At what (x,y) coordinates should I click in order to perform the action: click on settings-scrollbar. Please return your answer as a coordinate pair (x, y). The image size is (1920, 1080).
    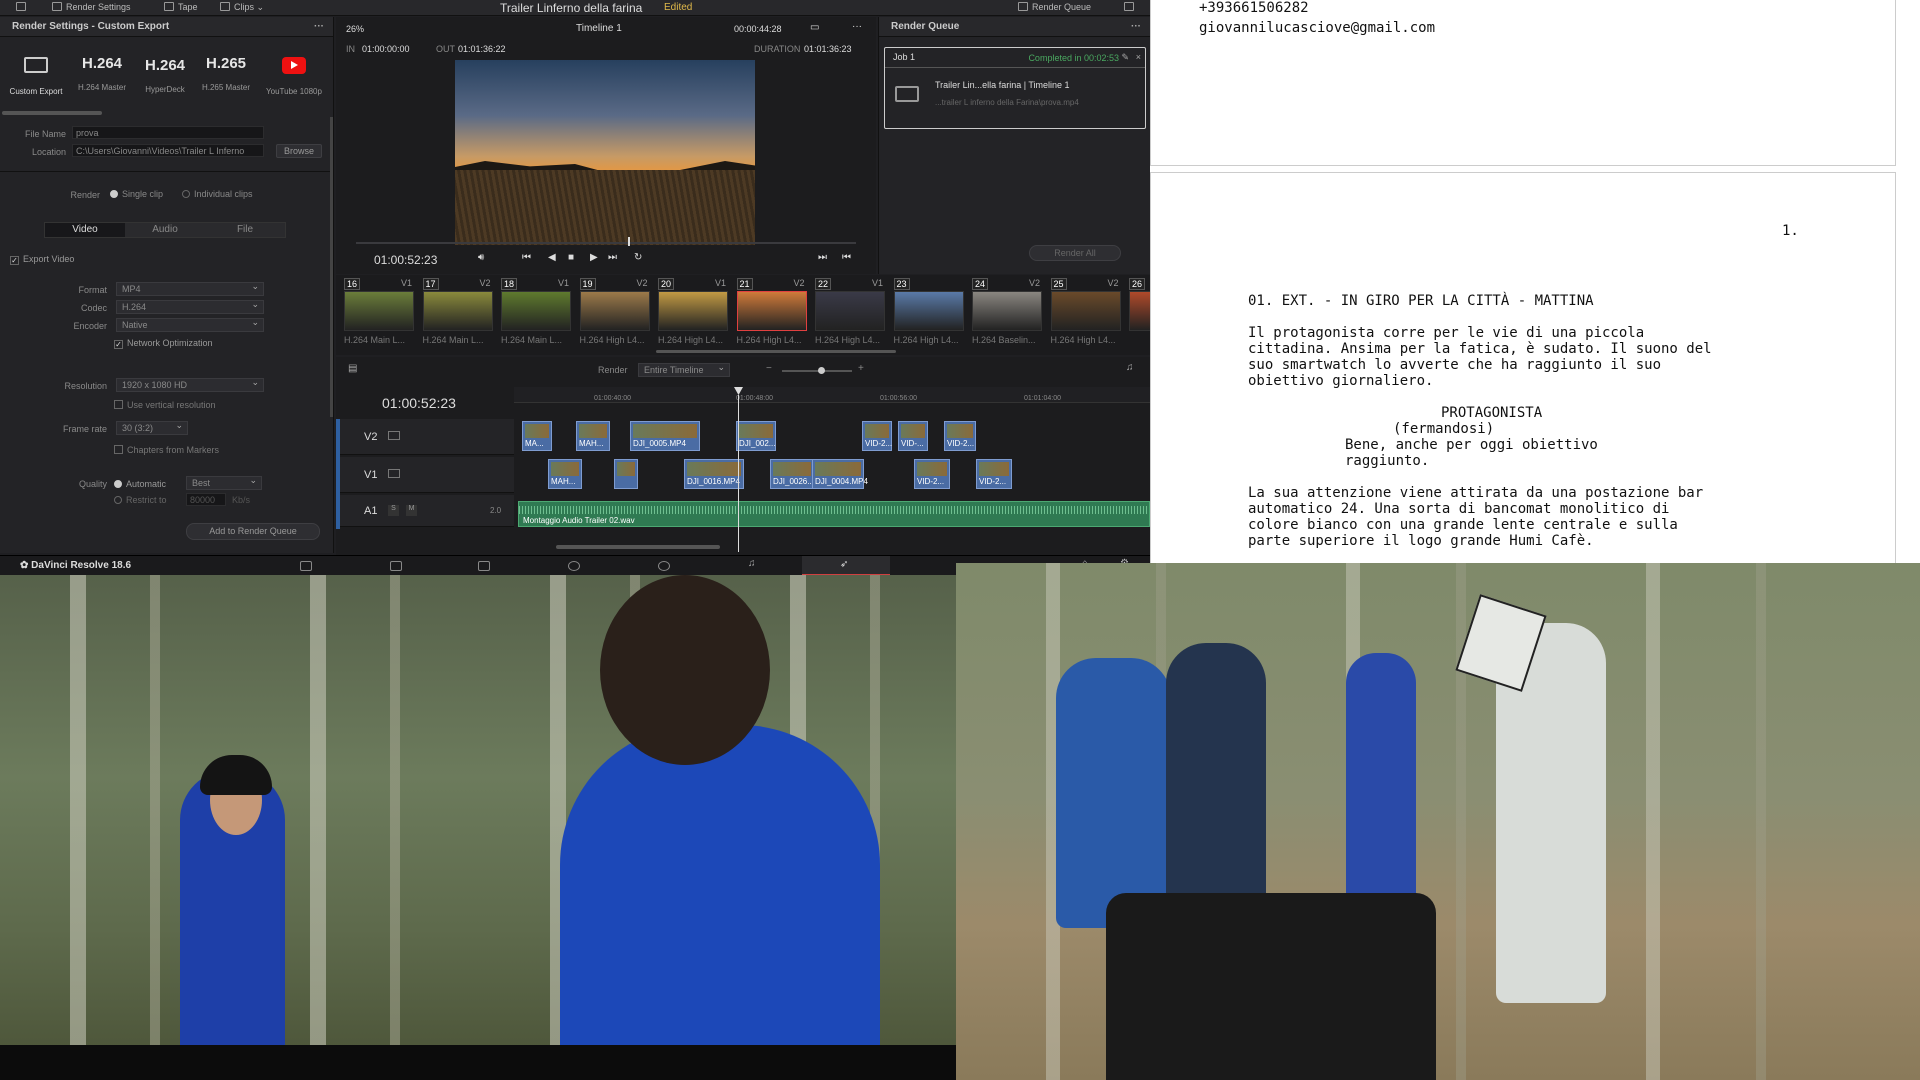
    Looking at the image, I should click on (331, 267).